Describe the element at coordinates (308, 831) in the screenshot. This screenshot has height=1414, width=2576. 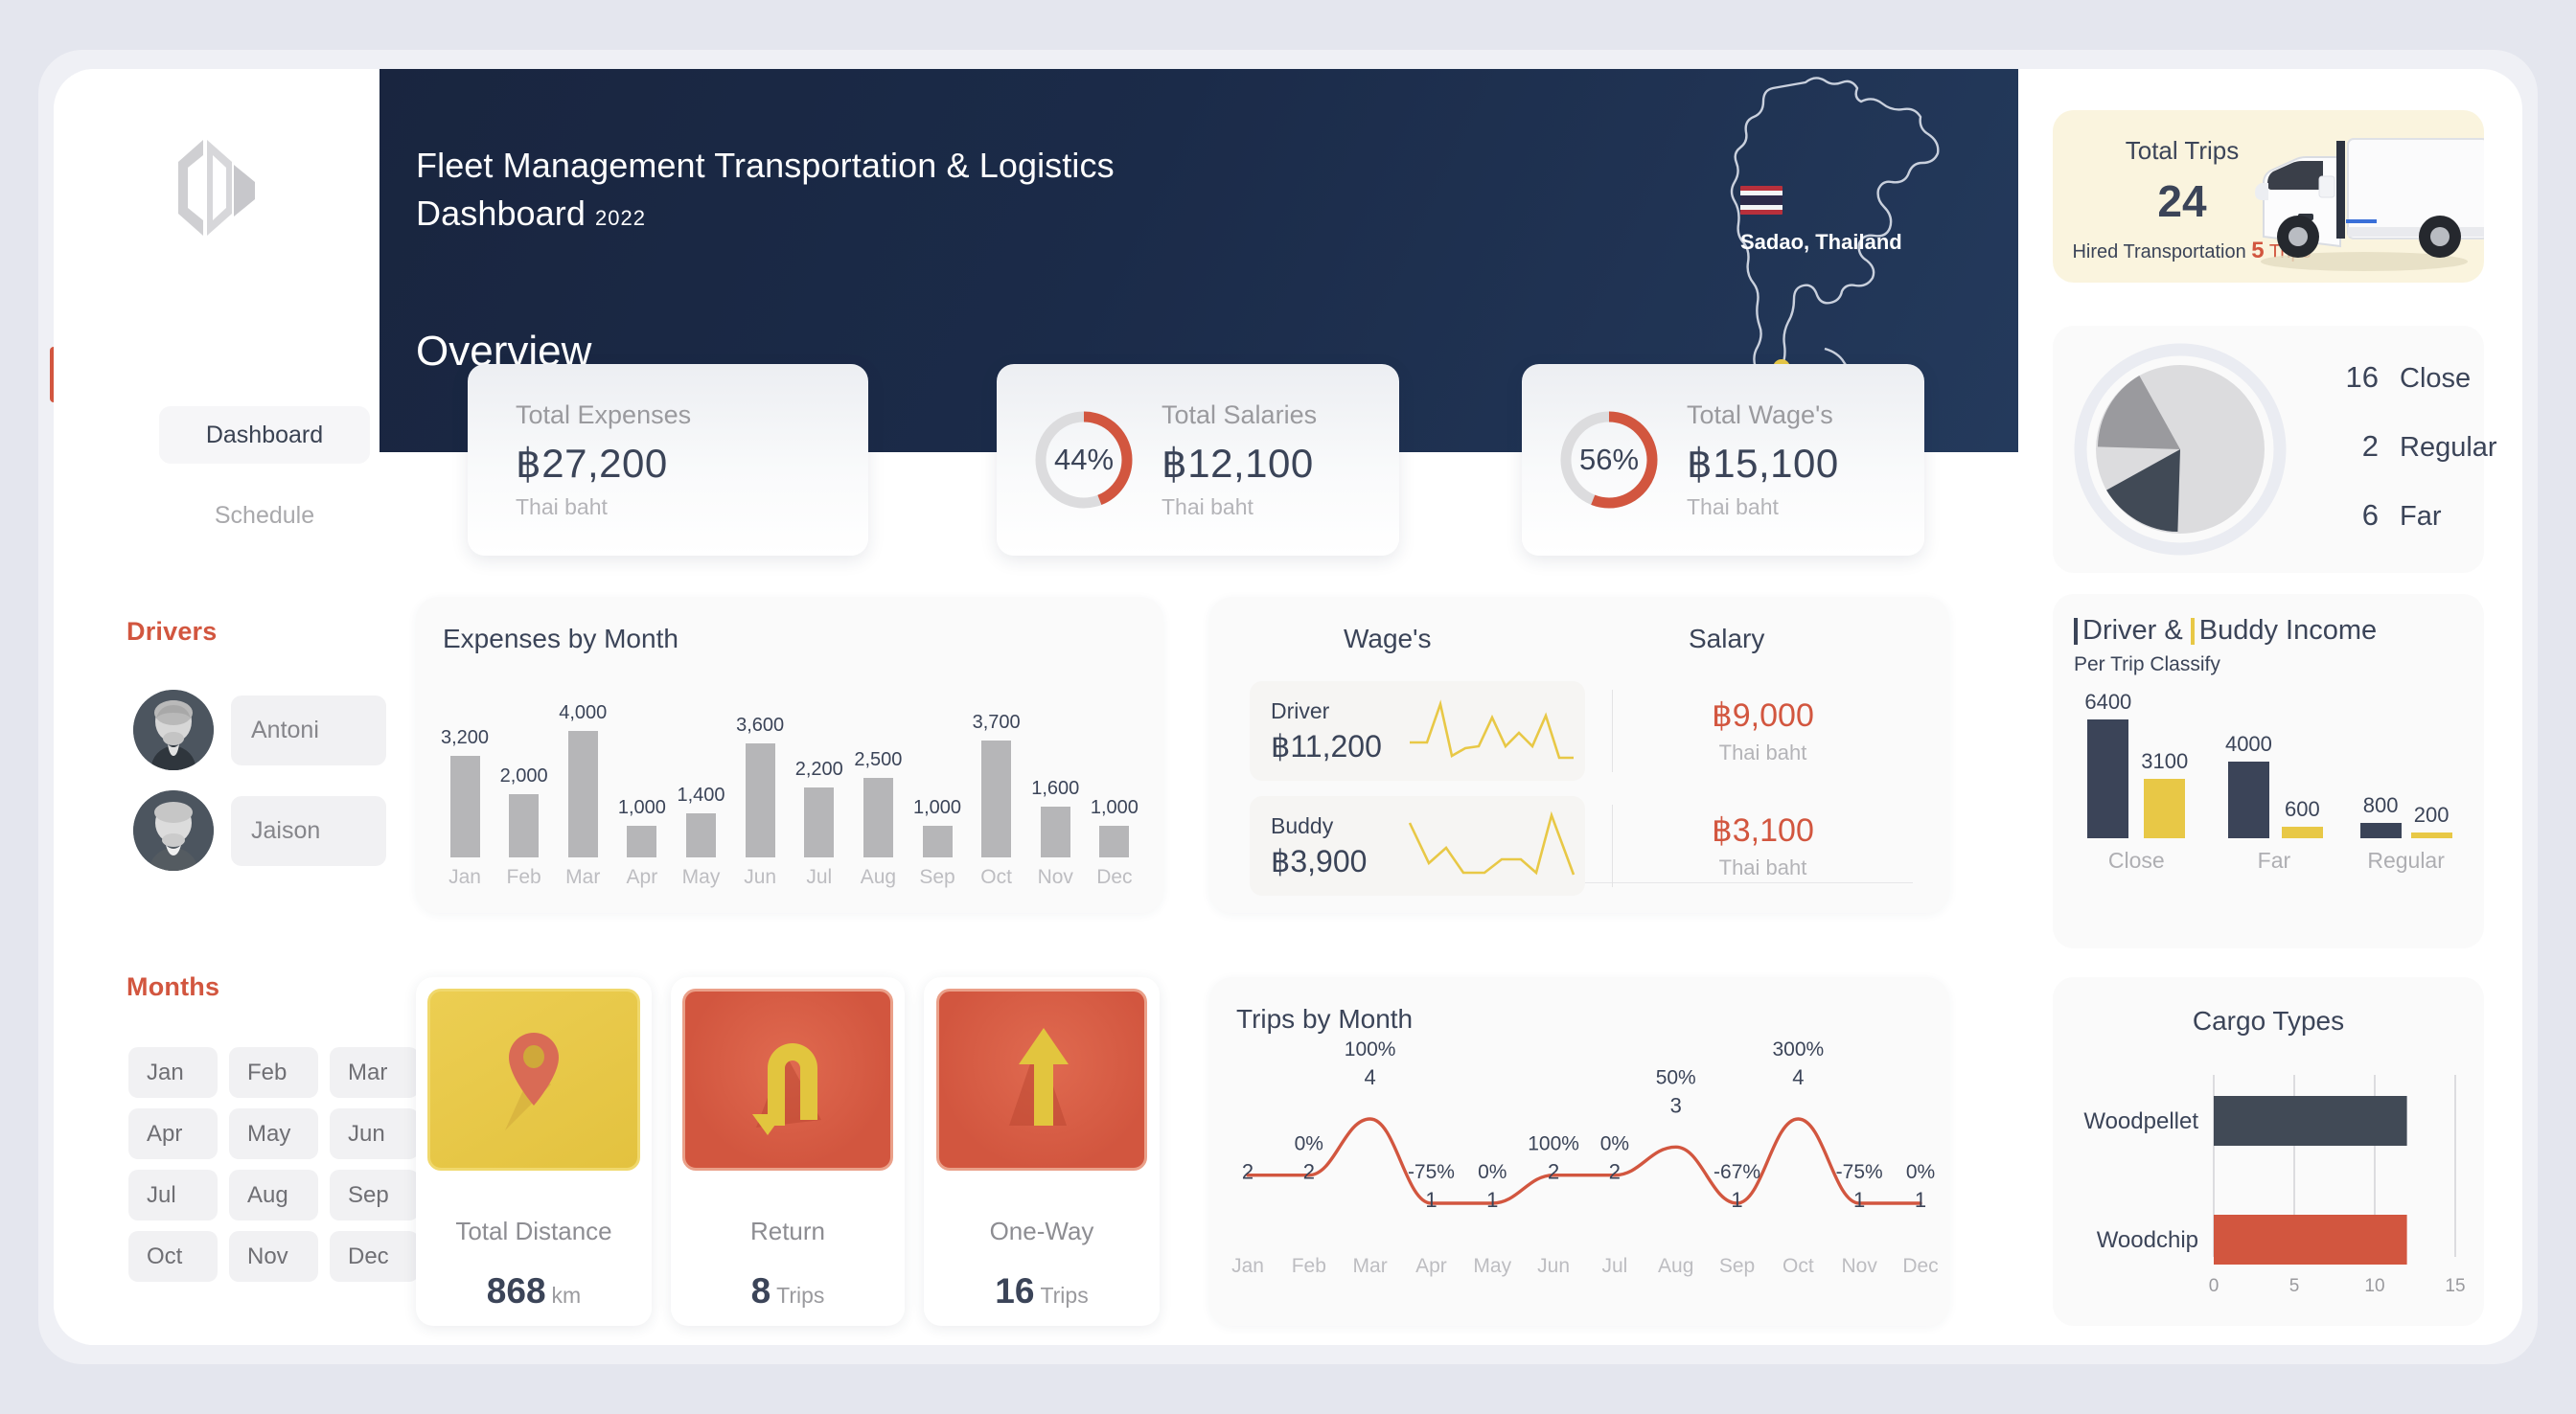
I see `driver-name-chip: Jaison` at that location.